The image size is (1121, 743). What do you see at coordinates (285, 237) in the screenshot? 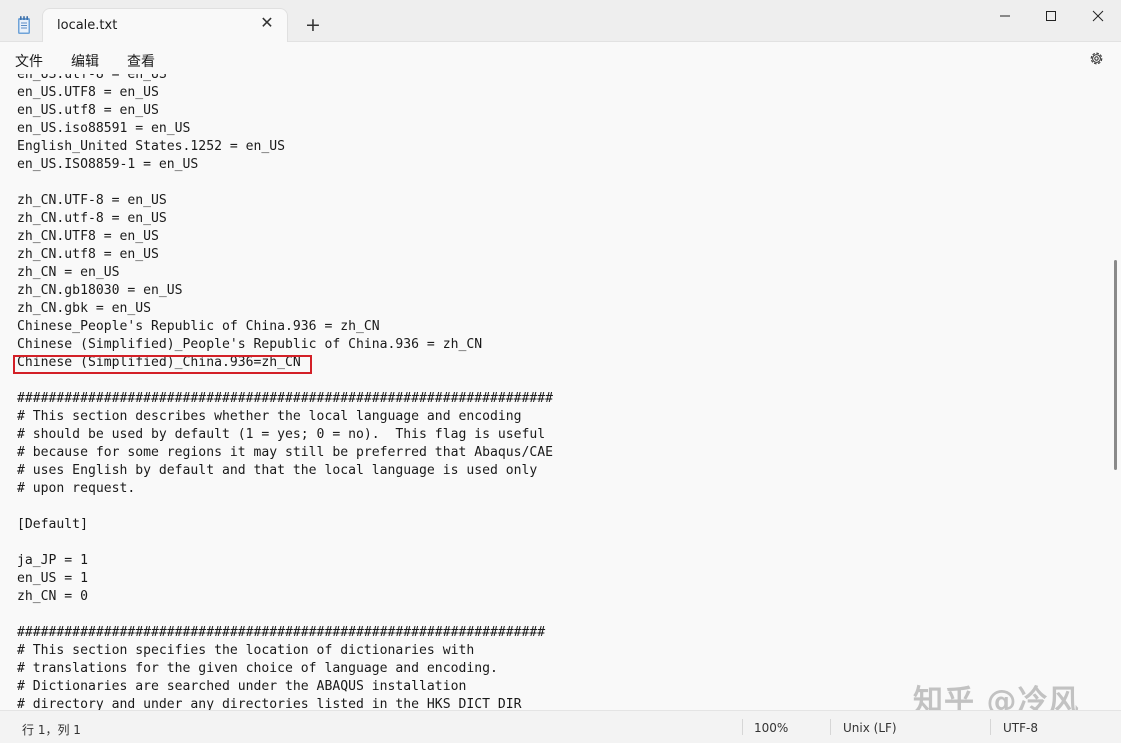
I see `text-line: zh_CN.UTF8 = en_US` at bounding box center [285, 237].